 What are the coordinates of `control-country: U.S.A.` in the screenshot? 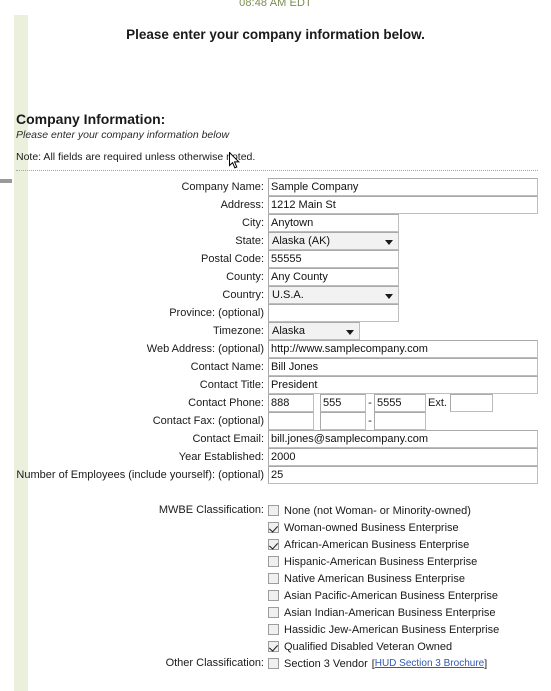 It's located at (409, 295).